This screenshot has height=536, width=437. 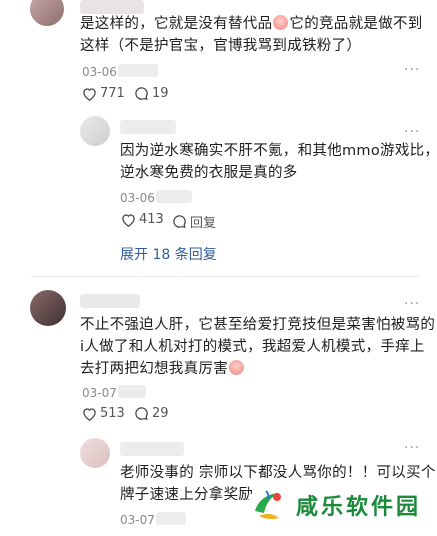 I want to click on like-button: 771, so click(x=103, y=93).